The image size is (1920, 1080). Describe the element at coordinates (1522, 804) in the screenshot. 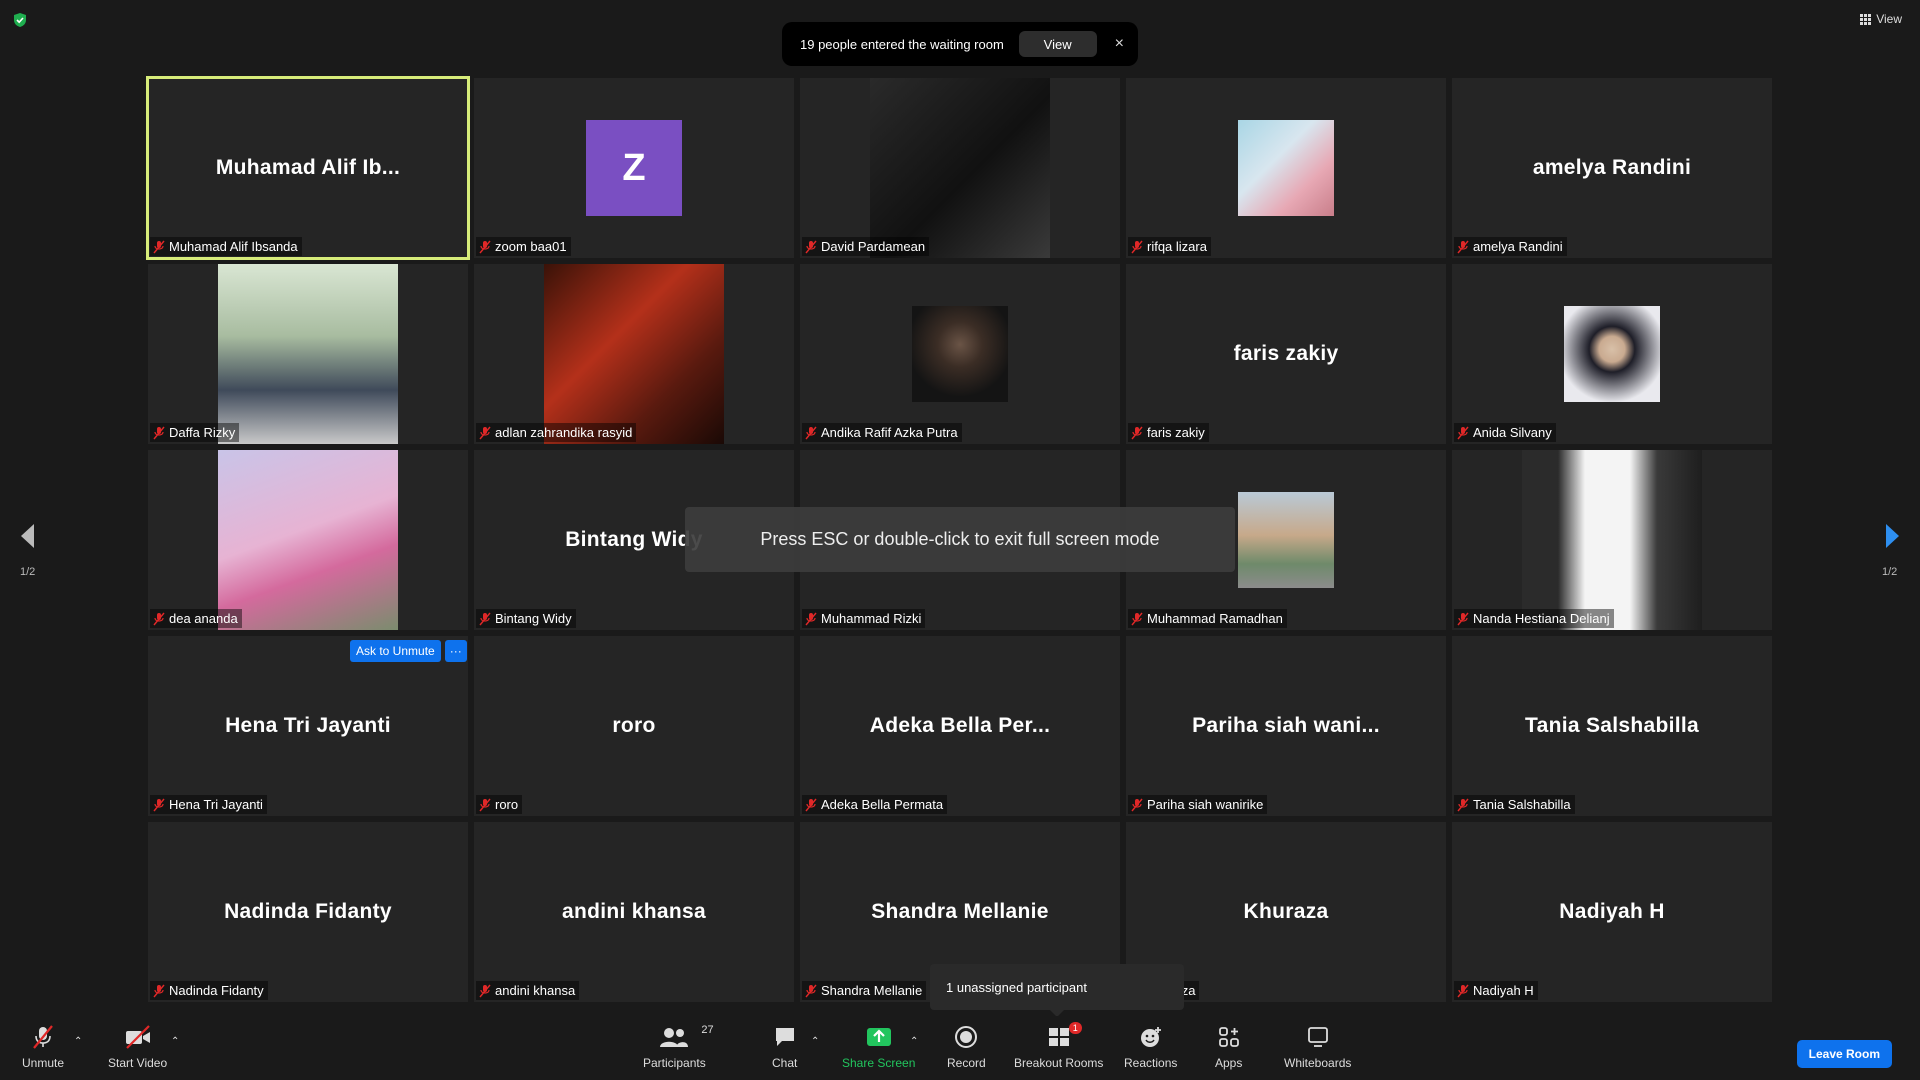

I see `participant-name: Tania Salshabilla` at that location.